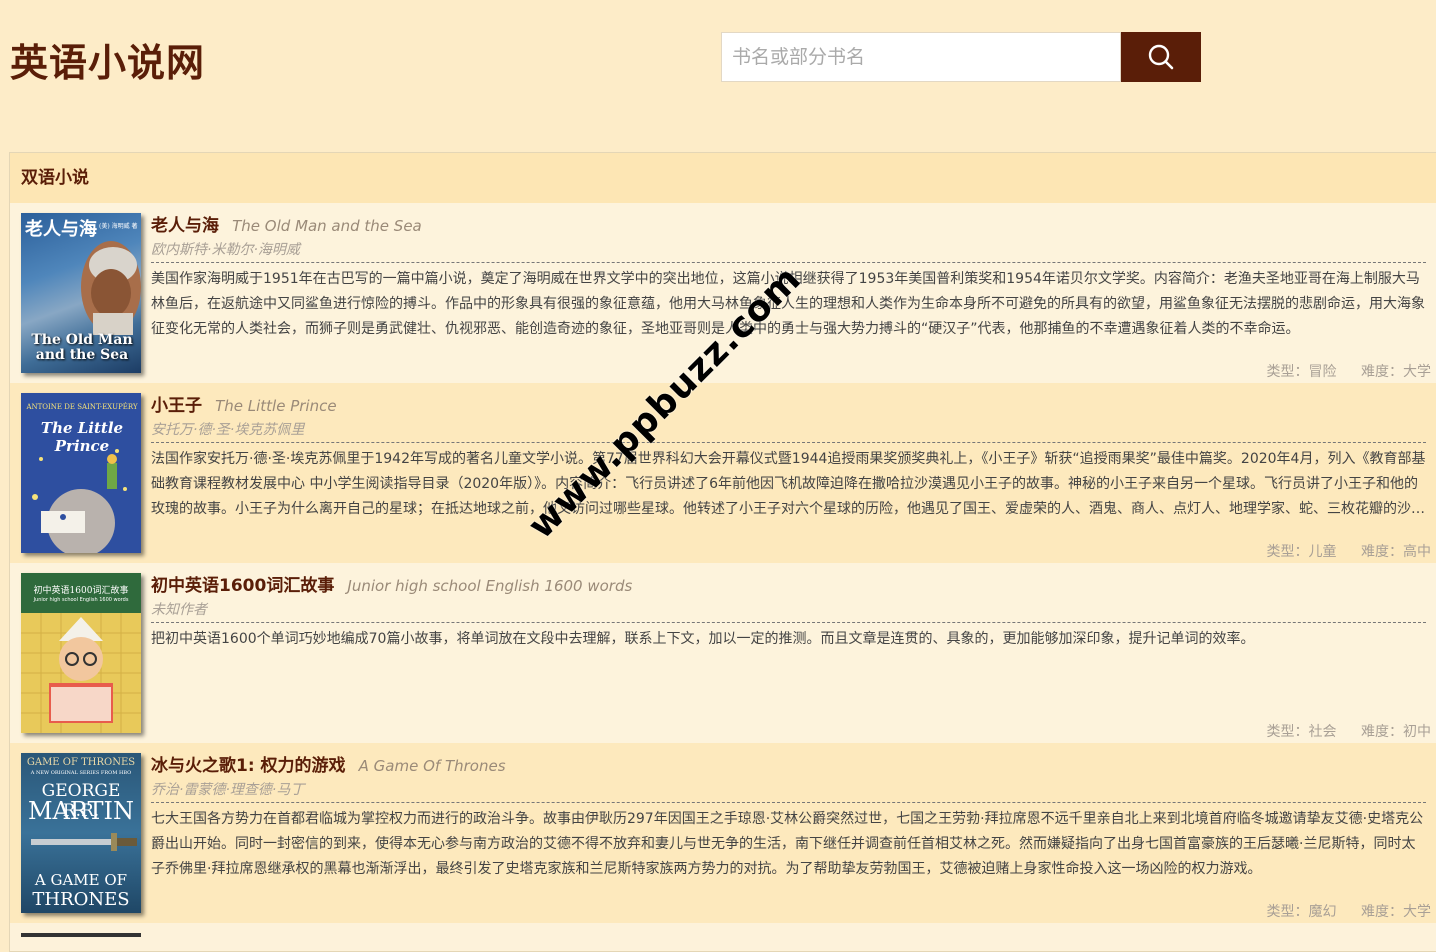  What do you see at coordinates (118, 226) in the screenshot?
I see `cover-small-text: (美) 海明威 著` at bounding box center [118, 226].